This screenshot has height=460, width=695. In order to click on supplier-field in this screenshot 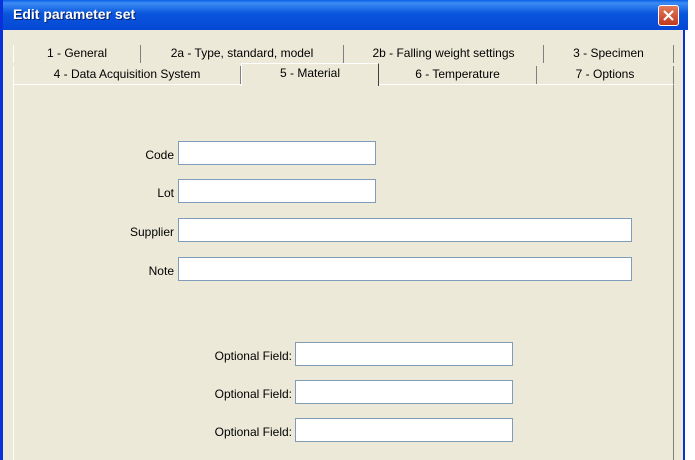, I will do `click(405, 230)`.